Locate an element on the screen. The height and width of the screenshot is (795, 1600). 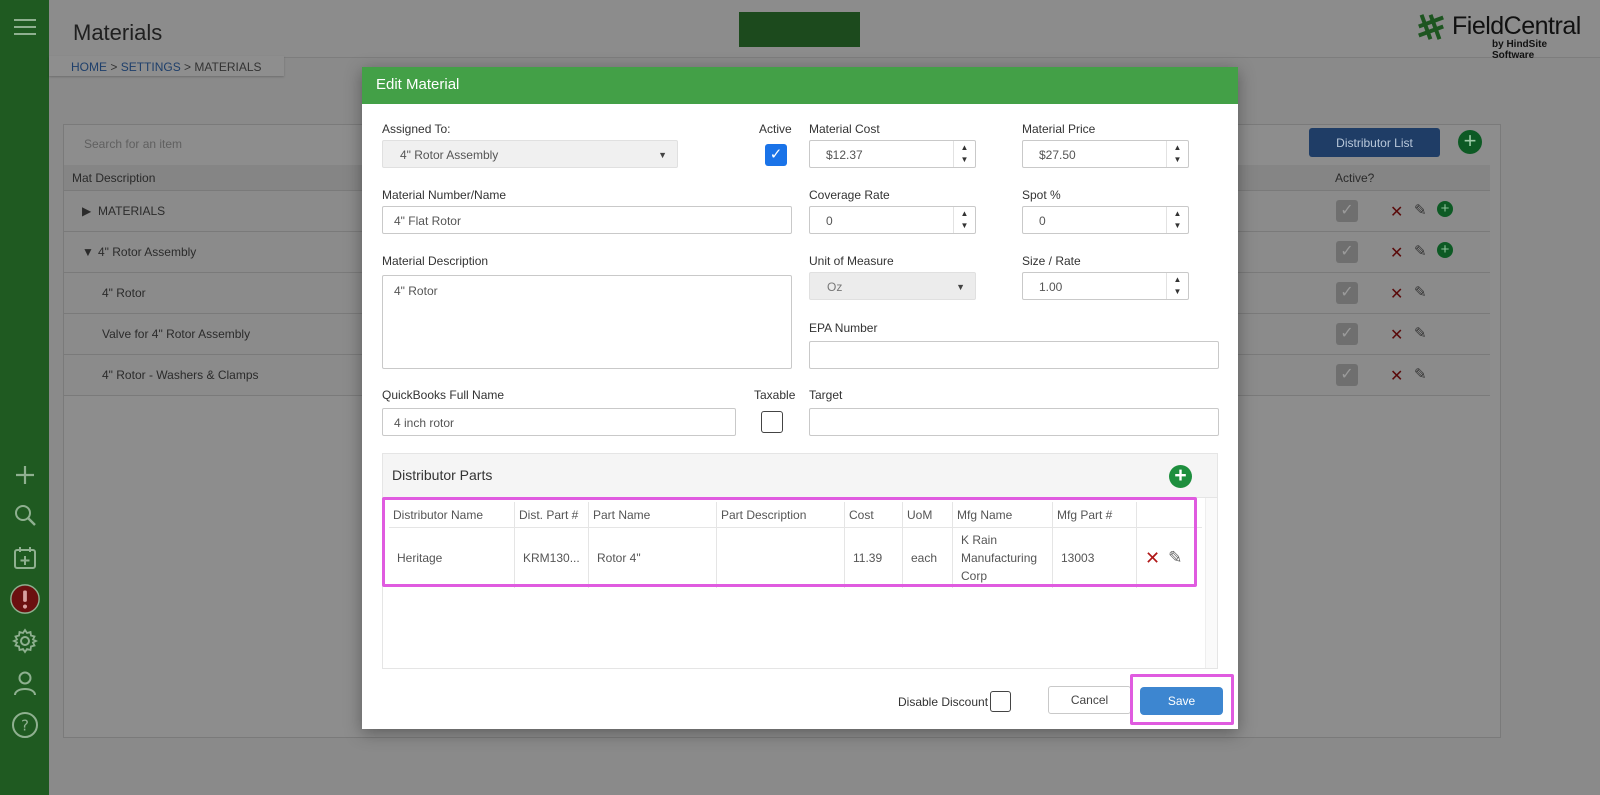
search-icon is located at coordinates (25, 515).